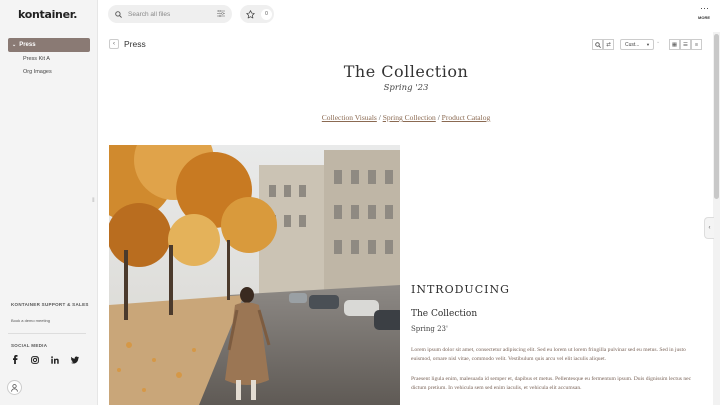 The height and width of the screenshot is (405, 720). I want to click on resize-handle-icon: ⫴, so click(93, 201).